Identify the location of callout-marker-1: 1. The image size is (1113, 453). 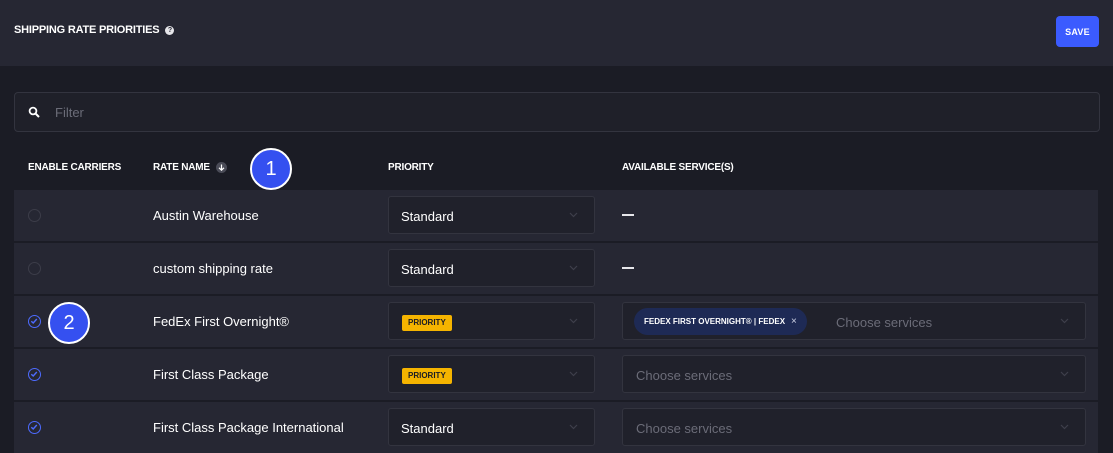
(271, 169).